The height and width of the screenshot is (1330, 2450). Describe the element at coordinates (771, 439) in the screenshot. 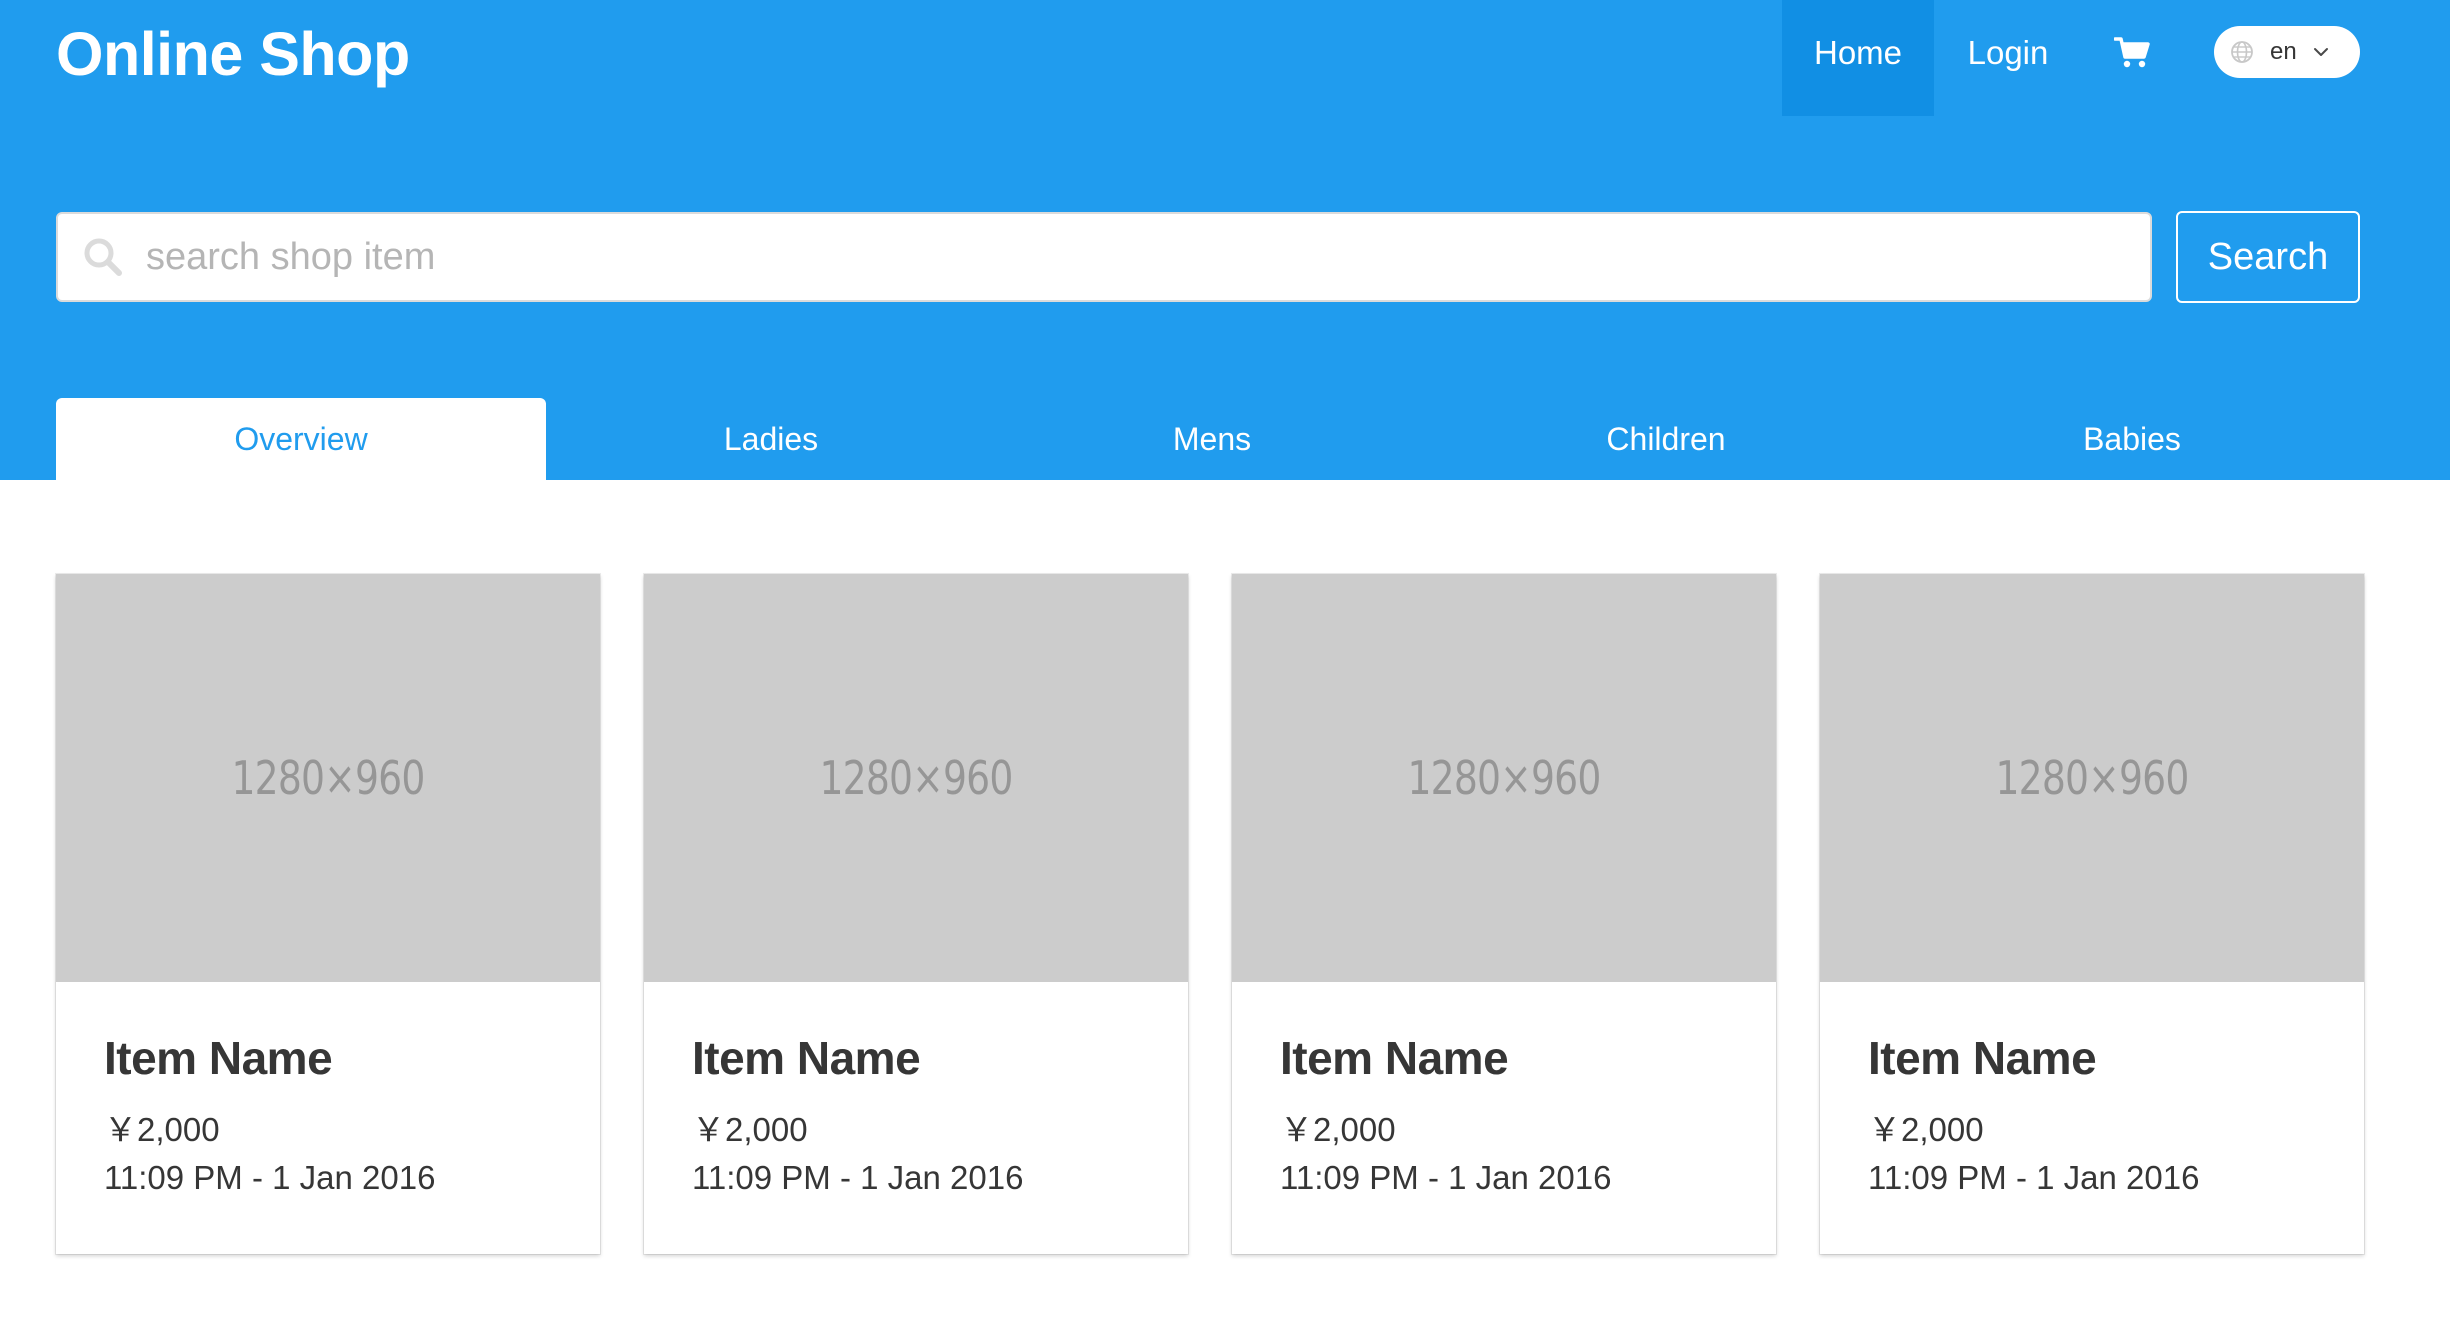

I see `tab-ladies: Ladies` at that location.